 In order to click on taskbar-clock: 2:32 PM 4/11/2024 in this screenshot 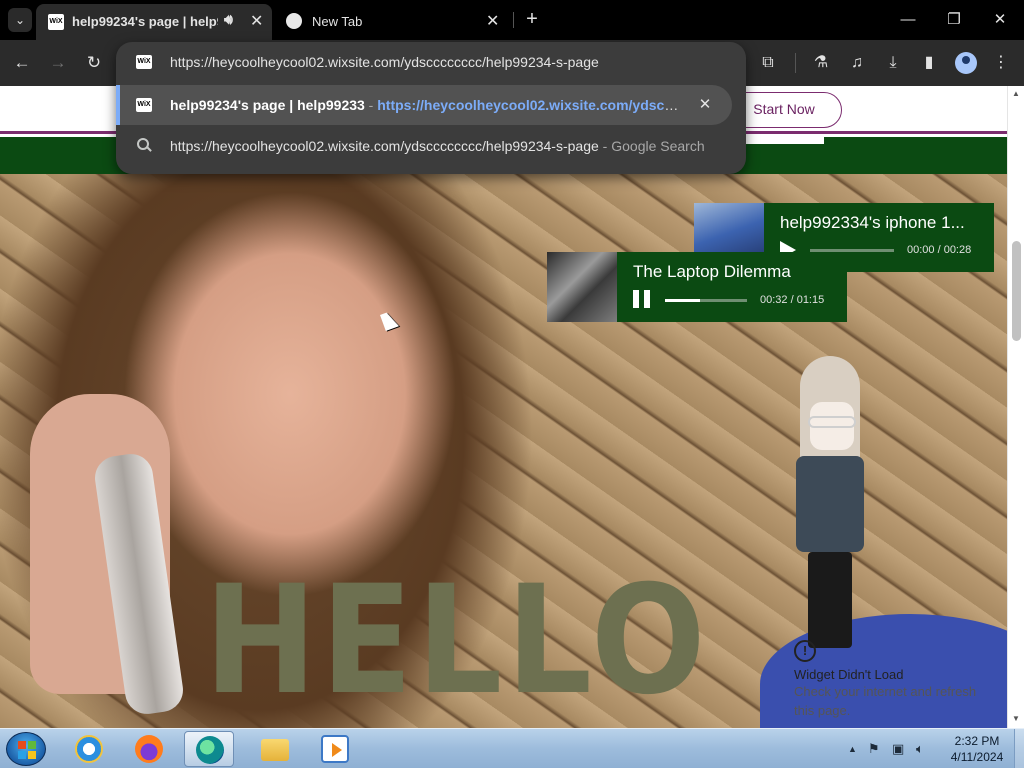, I will do `click(977, 749)`.